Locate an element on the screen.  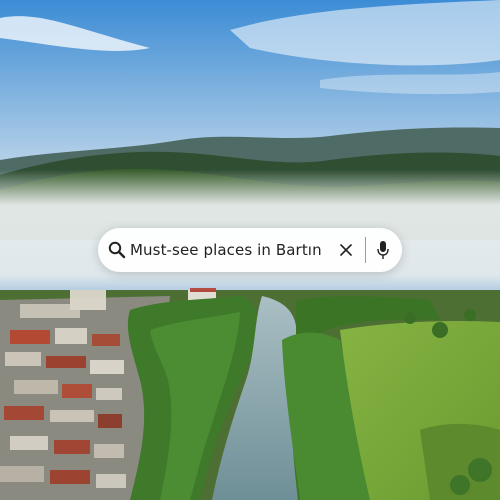
search-bar: Must-see places in Bartın is located at coordinates (250, 250).